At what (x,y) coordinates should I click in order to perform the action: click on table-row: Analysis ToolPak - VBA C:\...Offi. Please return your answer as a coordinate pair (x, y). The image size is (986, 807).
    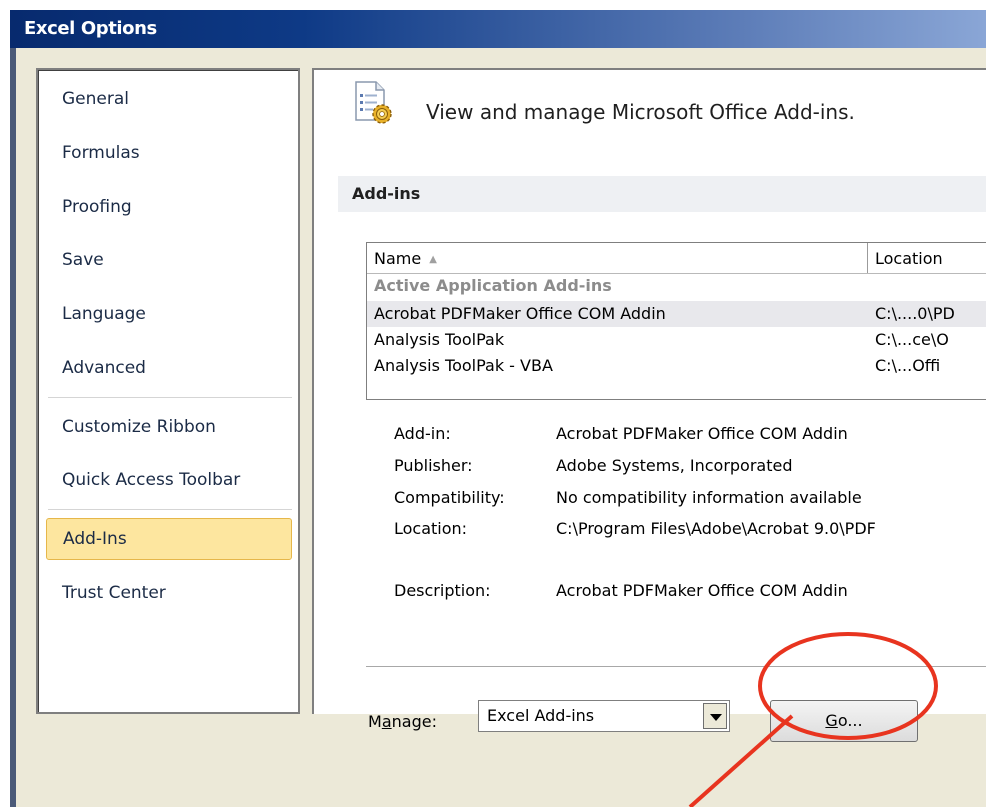
    Looking at the image, I should click on (676, 366).